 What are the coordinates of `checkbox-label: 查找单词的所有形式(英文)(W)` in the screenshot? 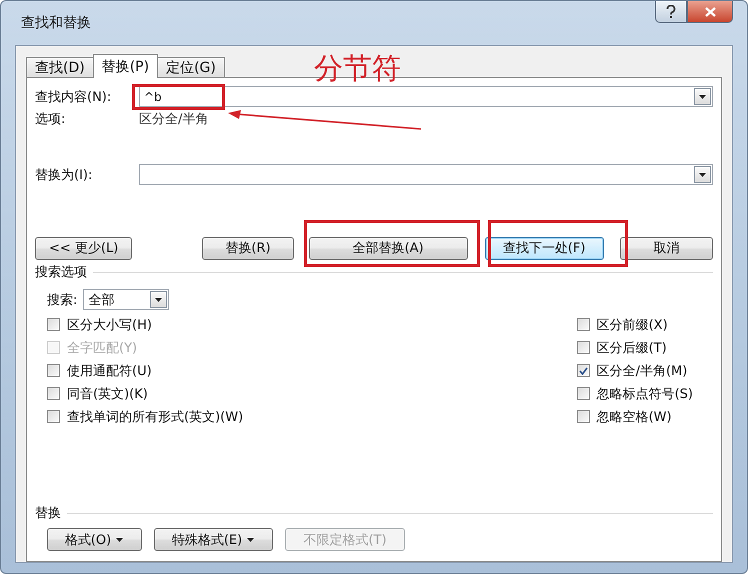 It's located at (155, 417).